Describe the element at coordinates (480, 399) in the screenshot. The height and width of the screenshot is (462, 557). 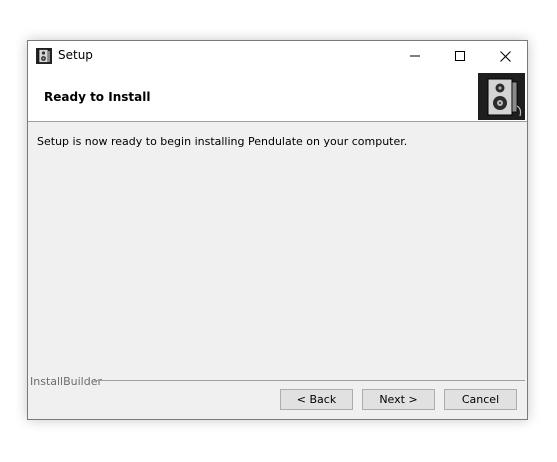
I see `cancel-button: Cancel` at that location.